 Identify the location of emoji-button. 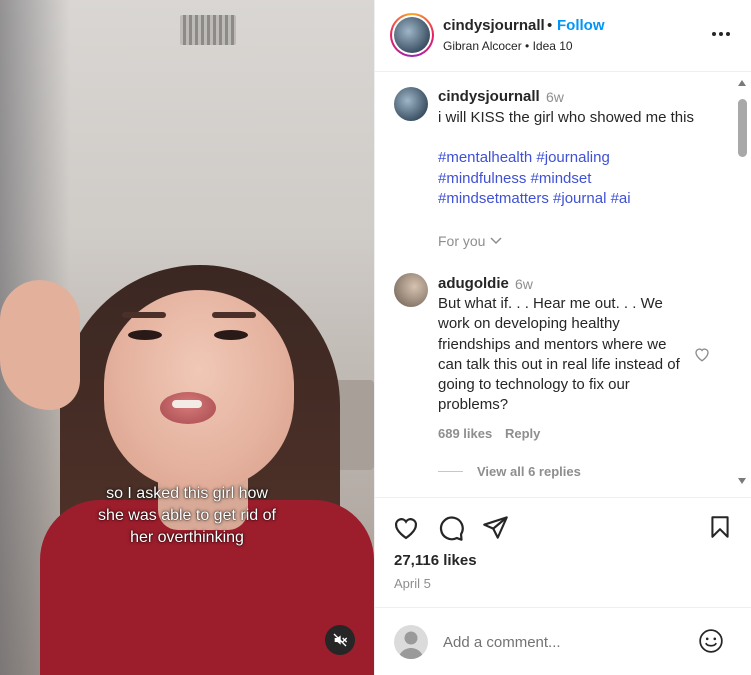
(711, 641).